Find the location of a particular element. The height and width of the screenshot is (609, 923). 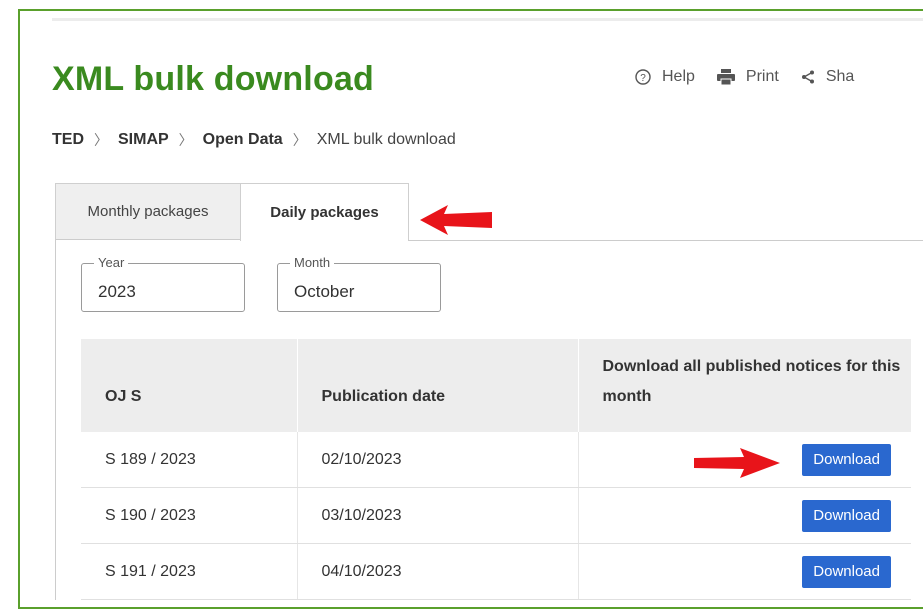

top-bar is located at coordinates (487, 19).